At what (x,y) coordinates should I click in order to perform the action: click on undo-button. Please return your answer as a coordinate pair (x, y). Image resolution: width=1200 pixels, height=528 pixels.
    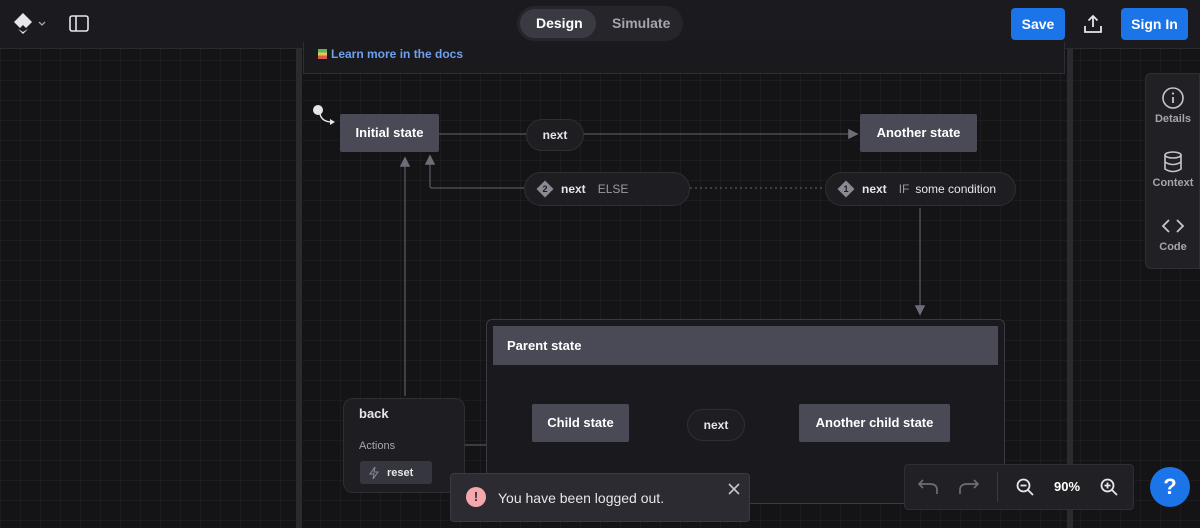
    Looking at the image, I should click on (928, 489).